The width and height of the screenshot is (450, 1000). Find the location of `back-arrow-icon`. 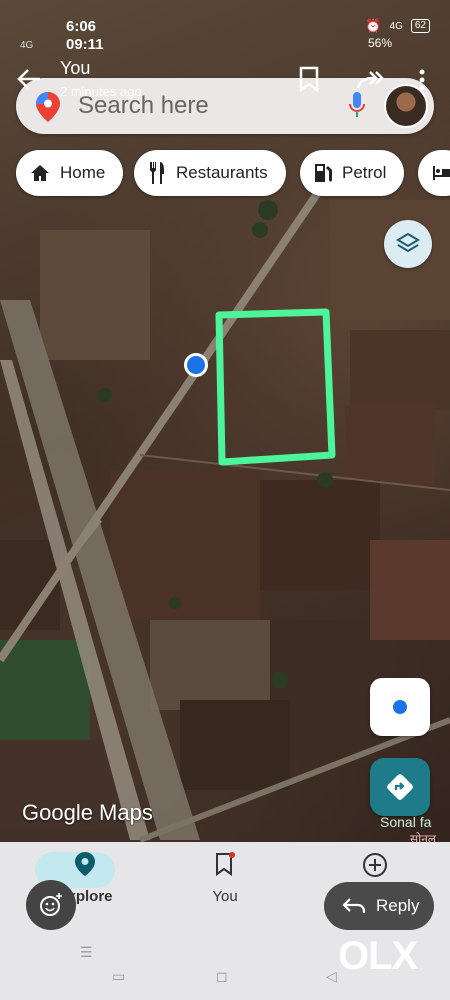

back-arrow-icon is located at coordinates (31, 81).